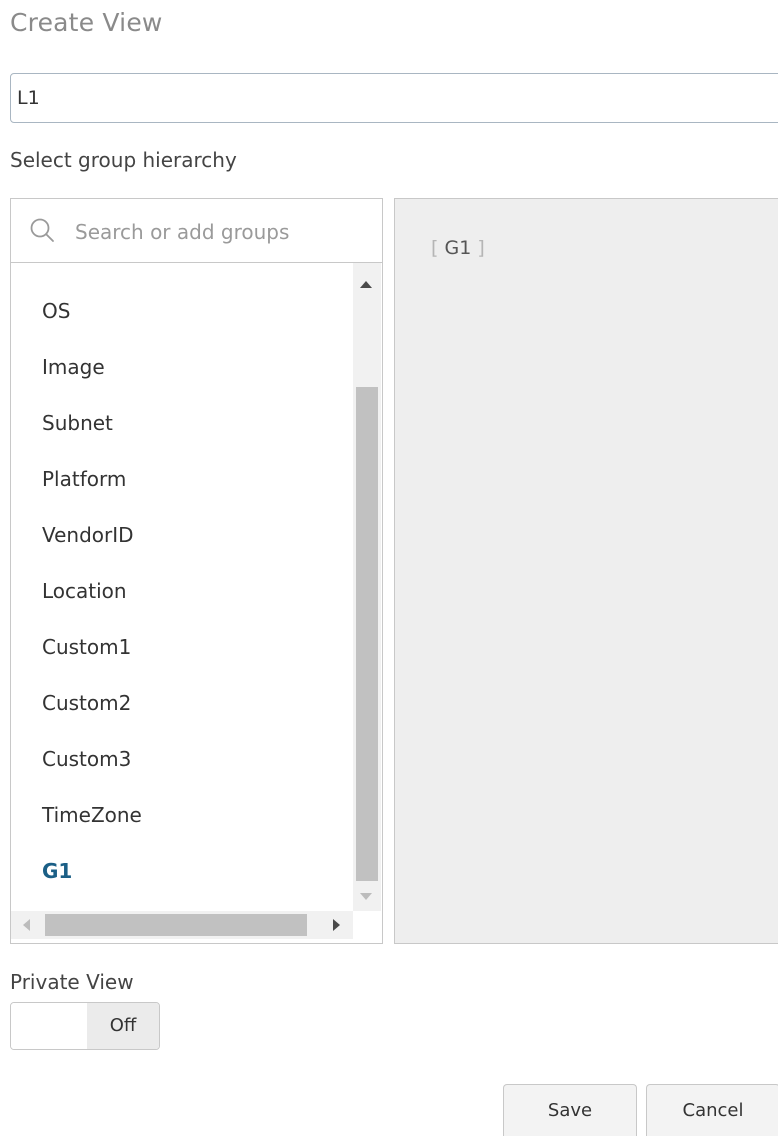  I want to click on horizontal-scroll-thumb, so click(176, 925).